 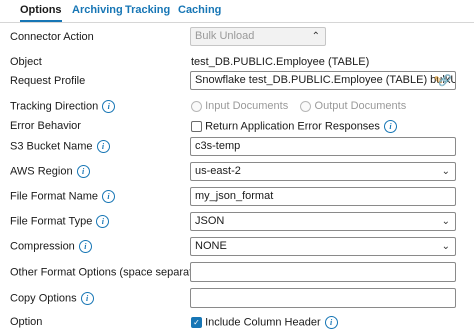 What do you see at coordinates (360, 106) in the screenshot?
I see `output-documents-label: Output Documents` at bounding box center [360, 106].